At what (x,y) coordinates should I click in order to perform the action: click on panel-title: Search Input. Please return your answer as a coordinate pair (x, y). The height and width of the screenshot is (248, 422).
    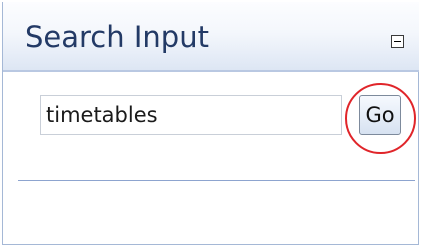
    Looking at the image, I should click on (117, 37).